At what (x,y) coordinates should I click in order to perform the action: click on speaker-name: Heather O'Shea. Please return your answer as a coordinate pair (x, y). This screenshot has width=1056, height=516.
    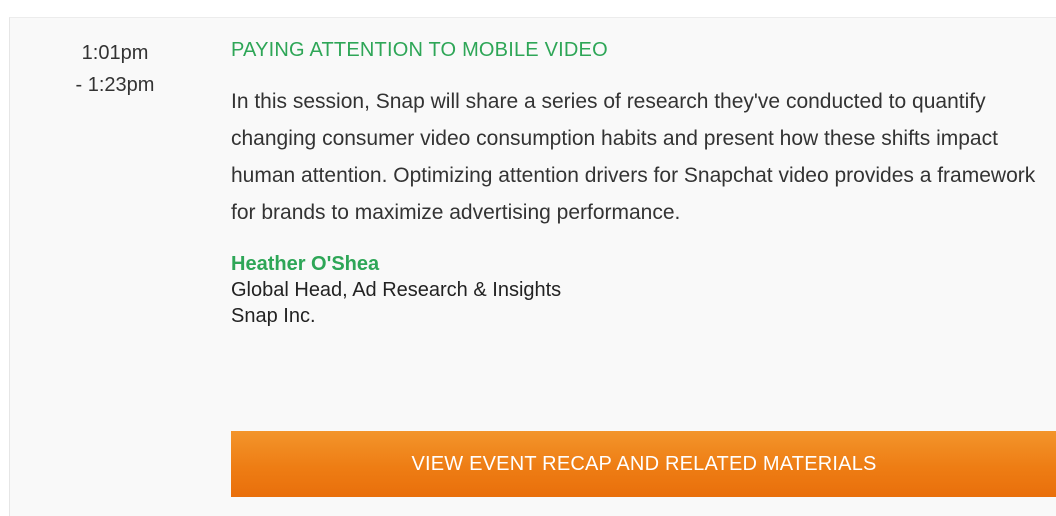
    Looking at the image, I should click on (305, 264).